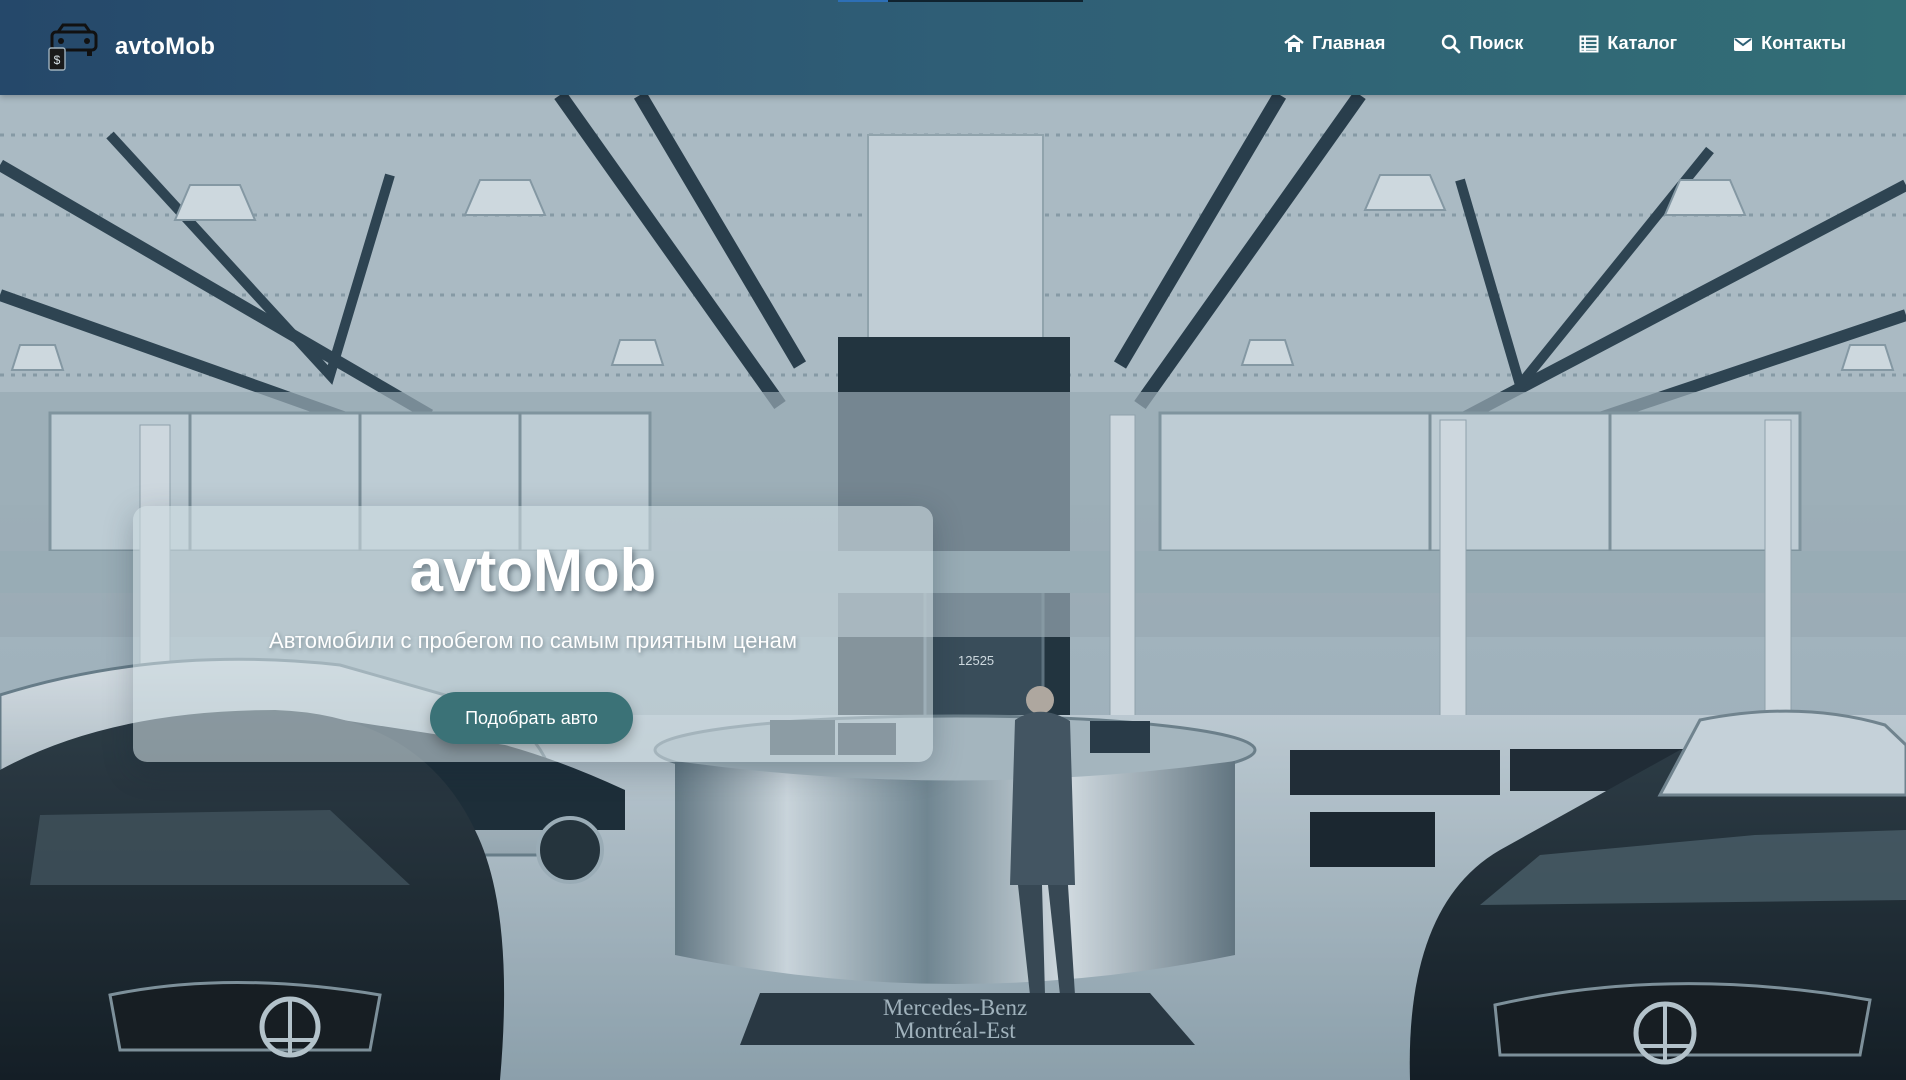  What do you see at coordinates (531, 718) in the screenshot?
I see `choose-car-button: Подобрать авто` at bounding box center [531, 718].